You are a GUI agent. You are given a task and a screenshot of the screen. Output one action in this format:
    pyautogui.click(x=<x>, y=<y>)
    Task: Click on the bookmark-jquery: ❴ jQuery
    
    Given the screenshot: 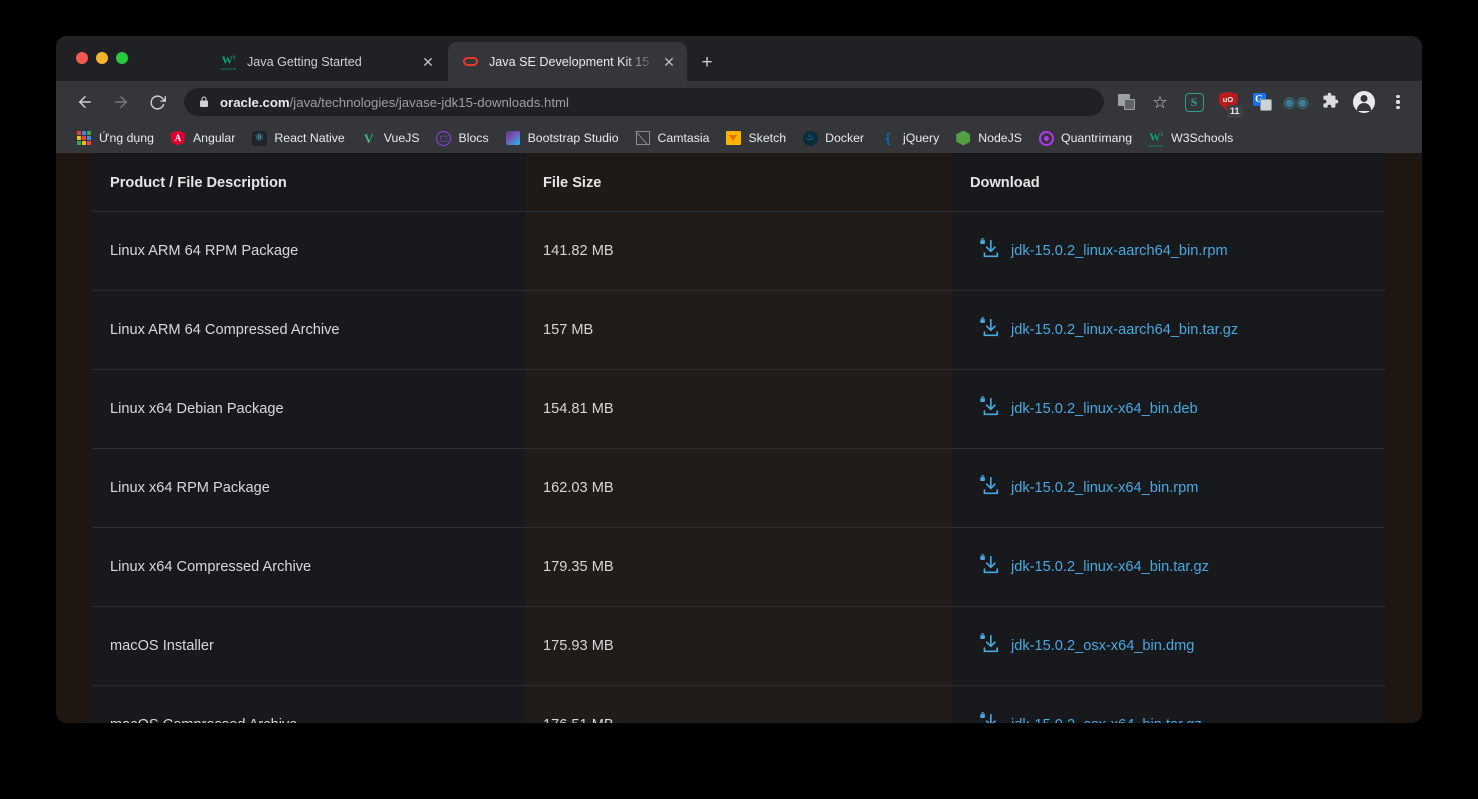 What is the action you would take?
    pyautogui.click(x=909, y=138)
    